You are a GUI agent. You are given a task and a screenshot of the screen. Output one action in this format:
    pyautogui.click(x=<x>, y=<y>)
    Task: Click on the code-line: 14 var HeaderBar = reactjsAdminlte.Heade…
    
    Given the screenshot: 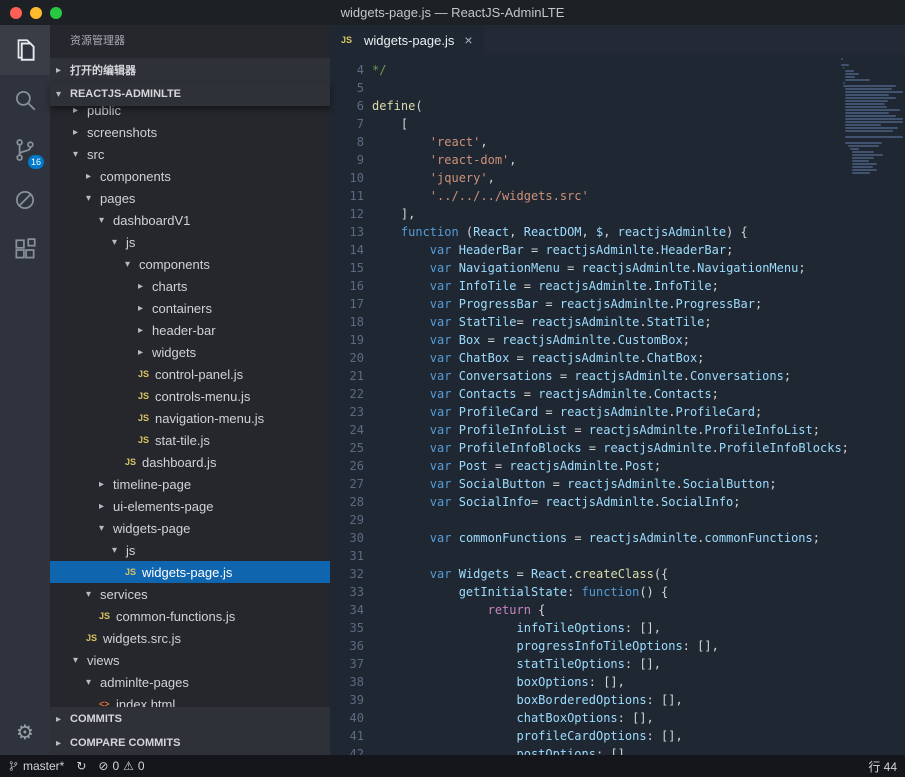 What is the action you would take?
    pyautogui.click(x=617, y=250)
    